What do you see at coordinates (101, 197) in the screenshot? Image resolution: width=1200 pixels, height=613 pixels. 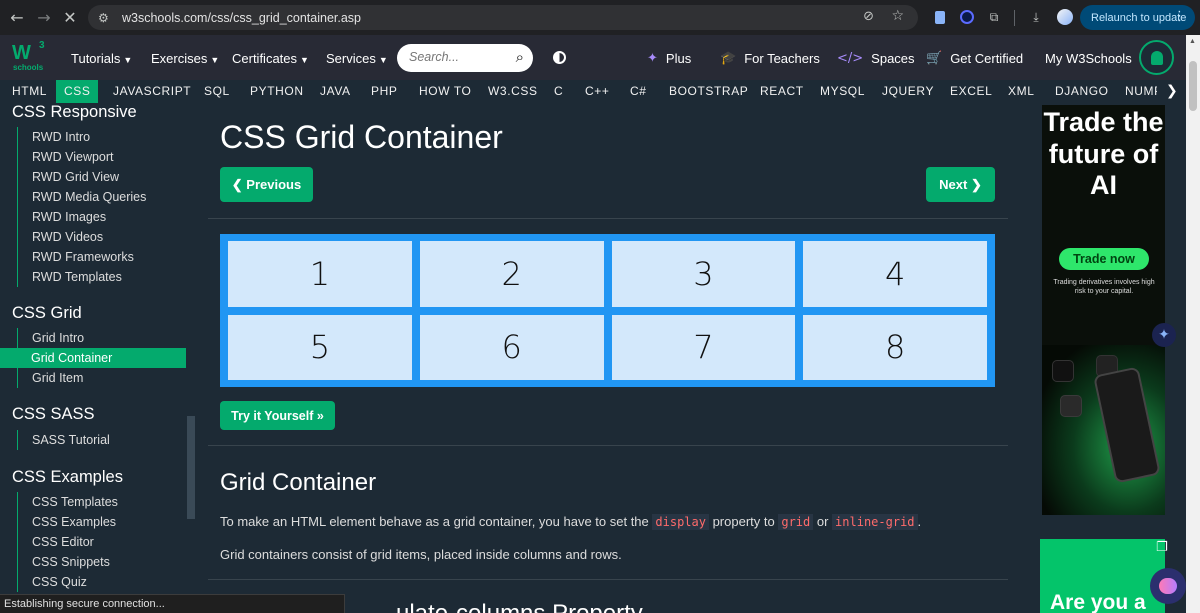 I see `sidebar-item-rwd-media-queries: RWD Media Queries` at bounding box center [101, 197].